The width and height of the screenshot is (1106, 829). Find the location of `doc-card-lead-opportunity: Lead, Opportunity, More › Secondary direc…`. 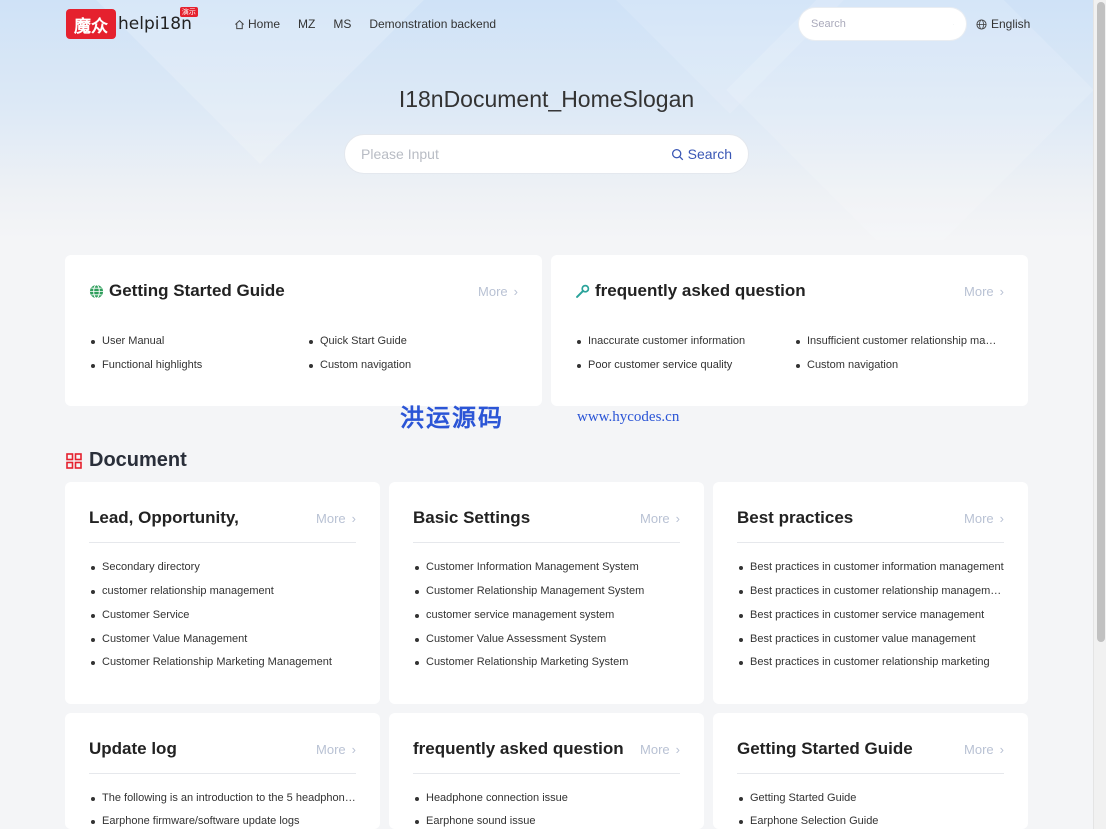

doc-card-lead-opportunity: Lead, Opportunity, More › Secondary direc… is located at coordinates (222, 593).